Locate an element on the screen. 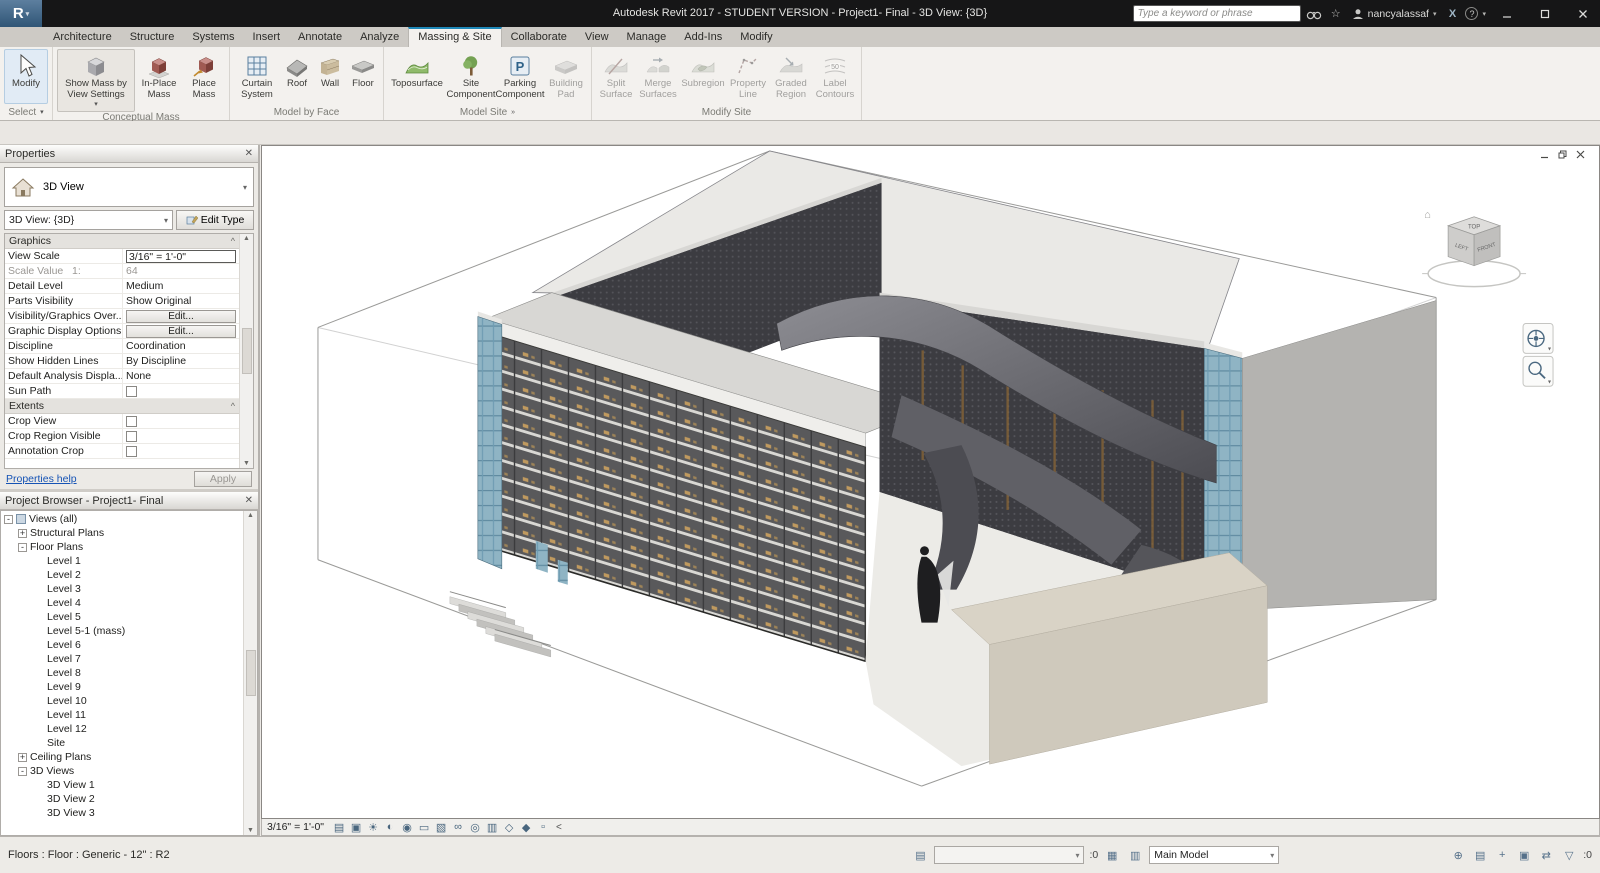  view-scale-input: 3/16" = 1'-0" is located at coordinates (181, 256).